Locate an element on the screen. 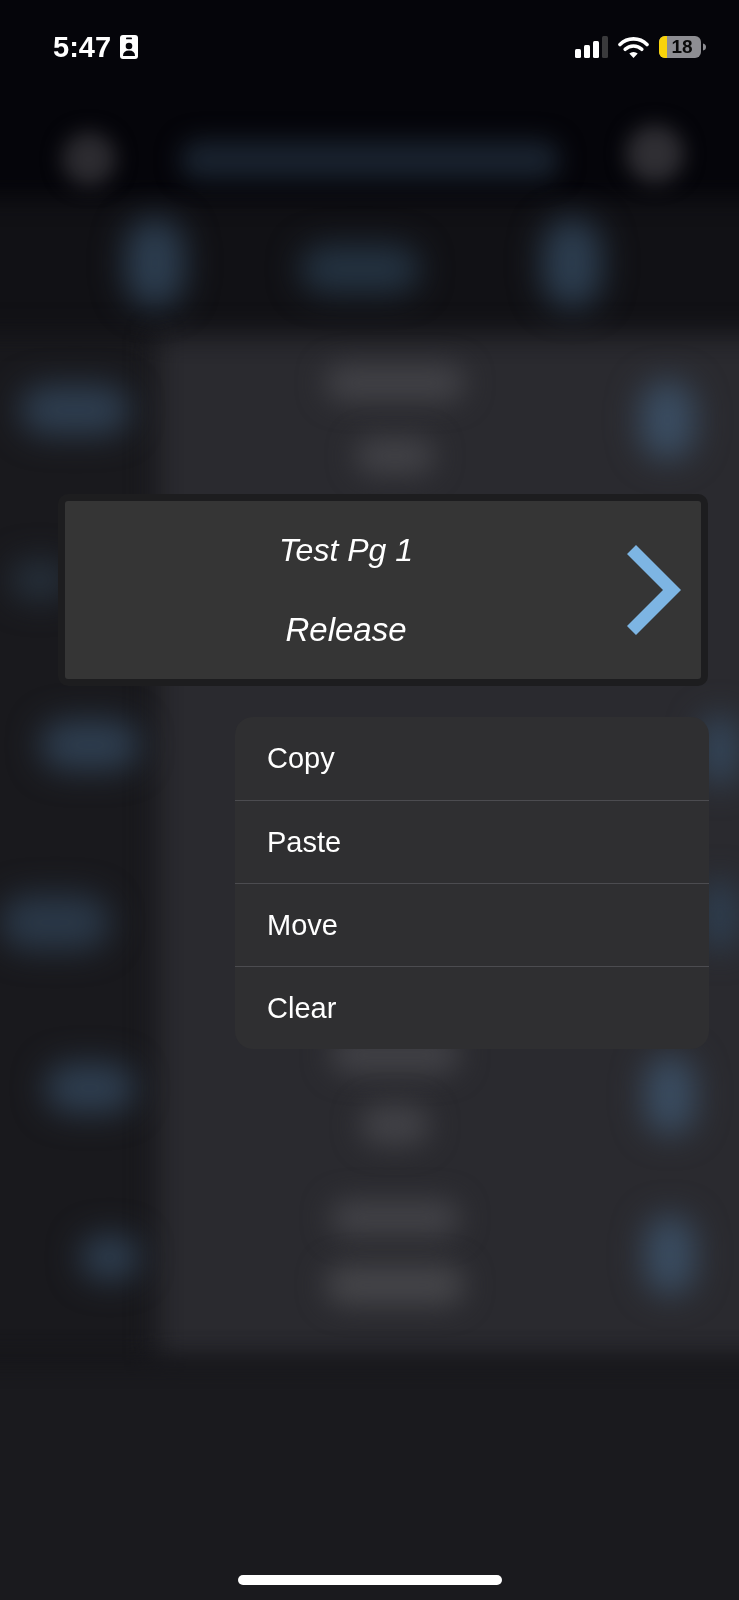 This screenshot has width=739, height=1600. menu-item: Clear is located at coordinates (472, 1007).